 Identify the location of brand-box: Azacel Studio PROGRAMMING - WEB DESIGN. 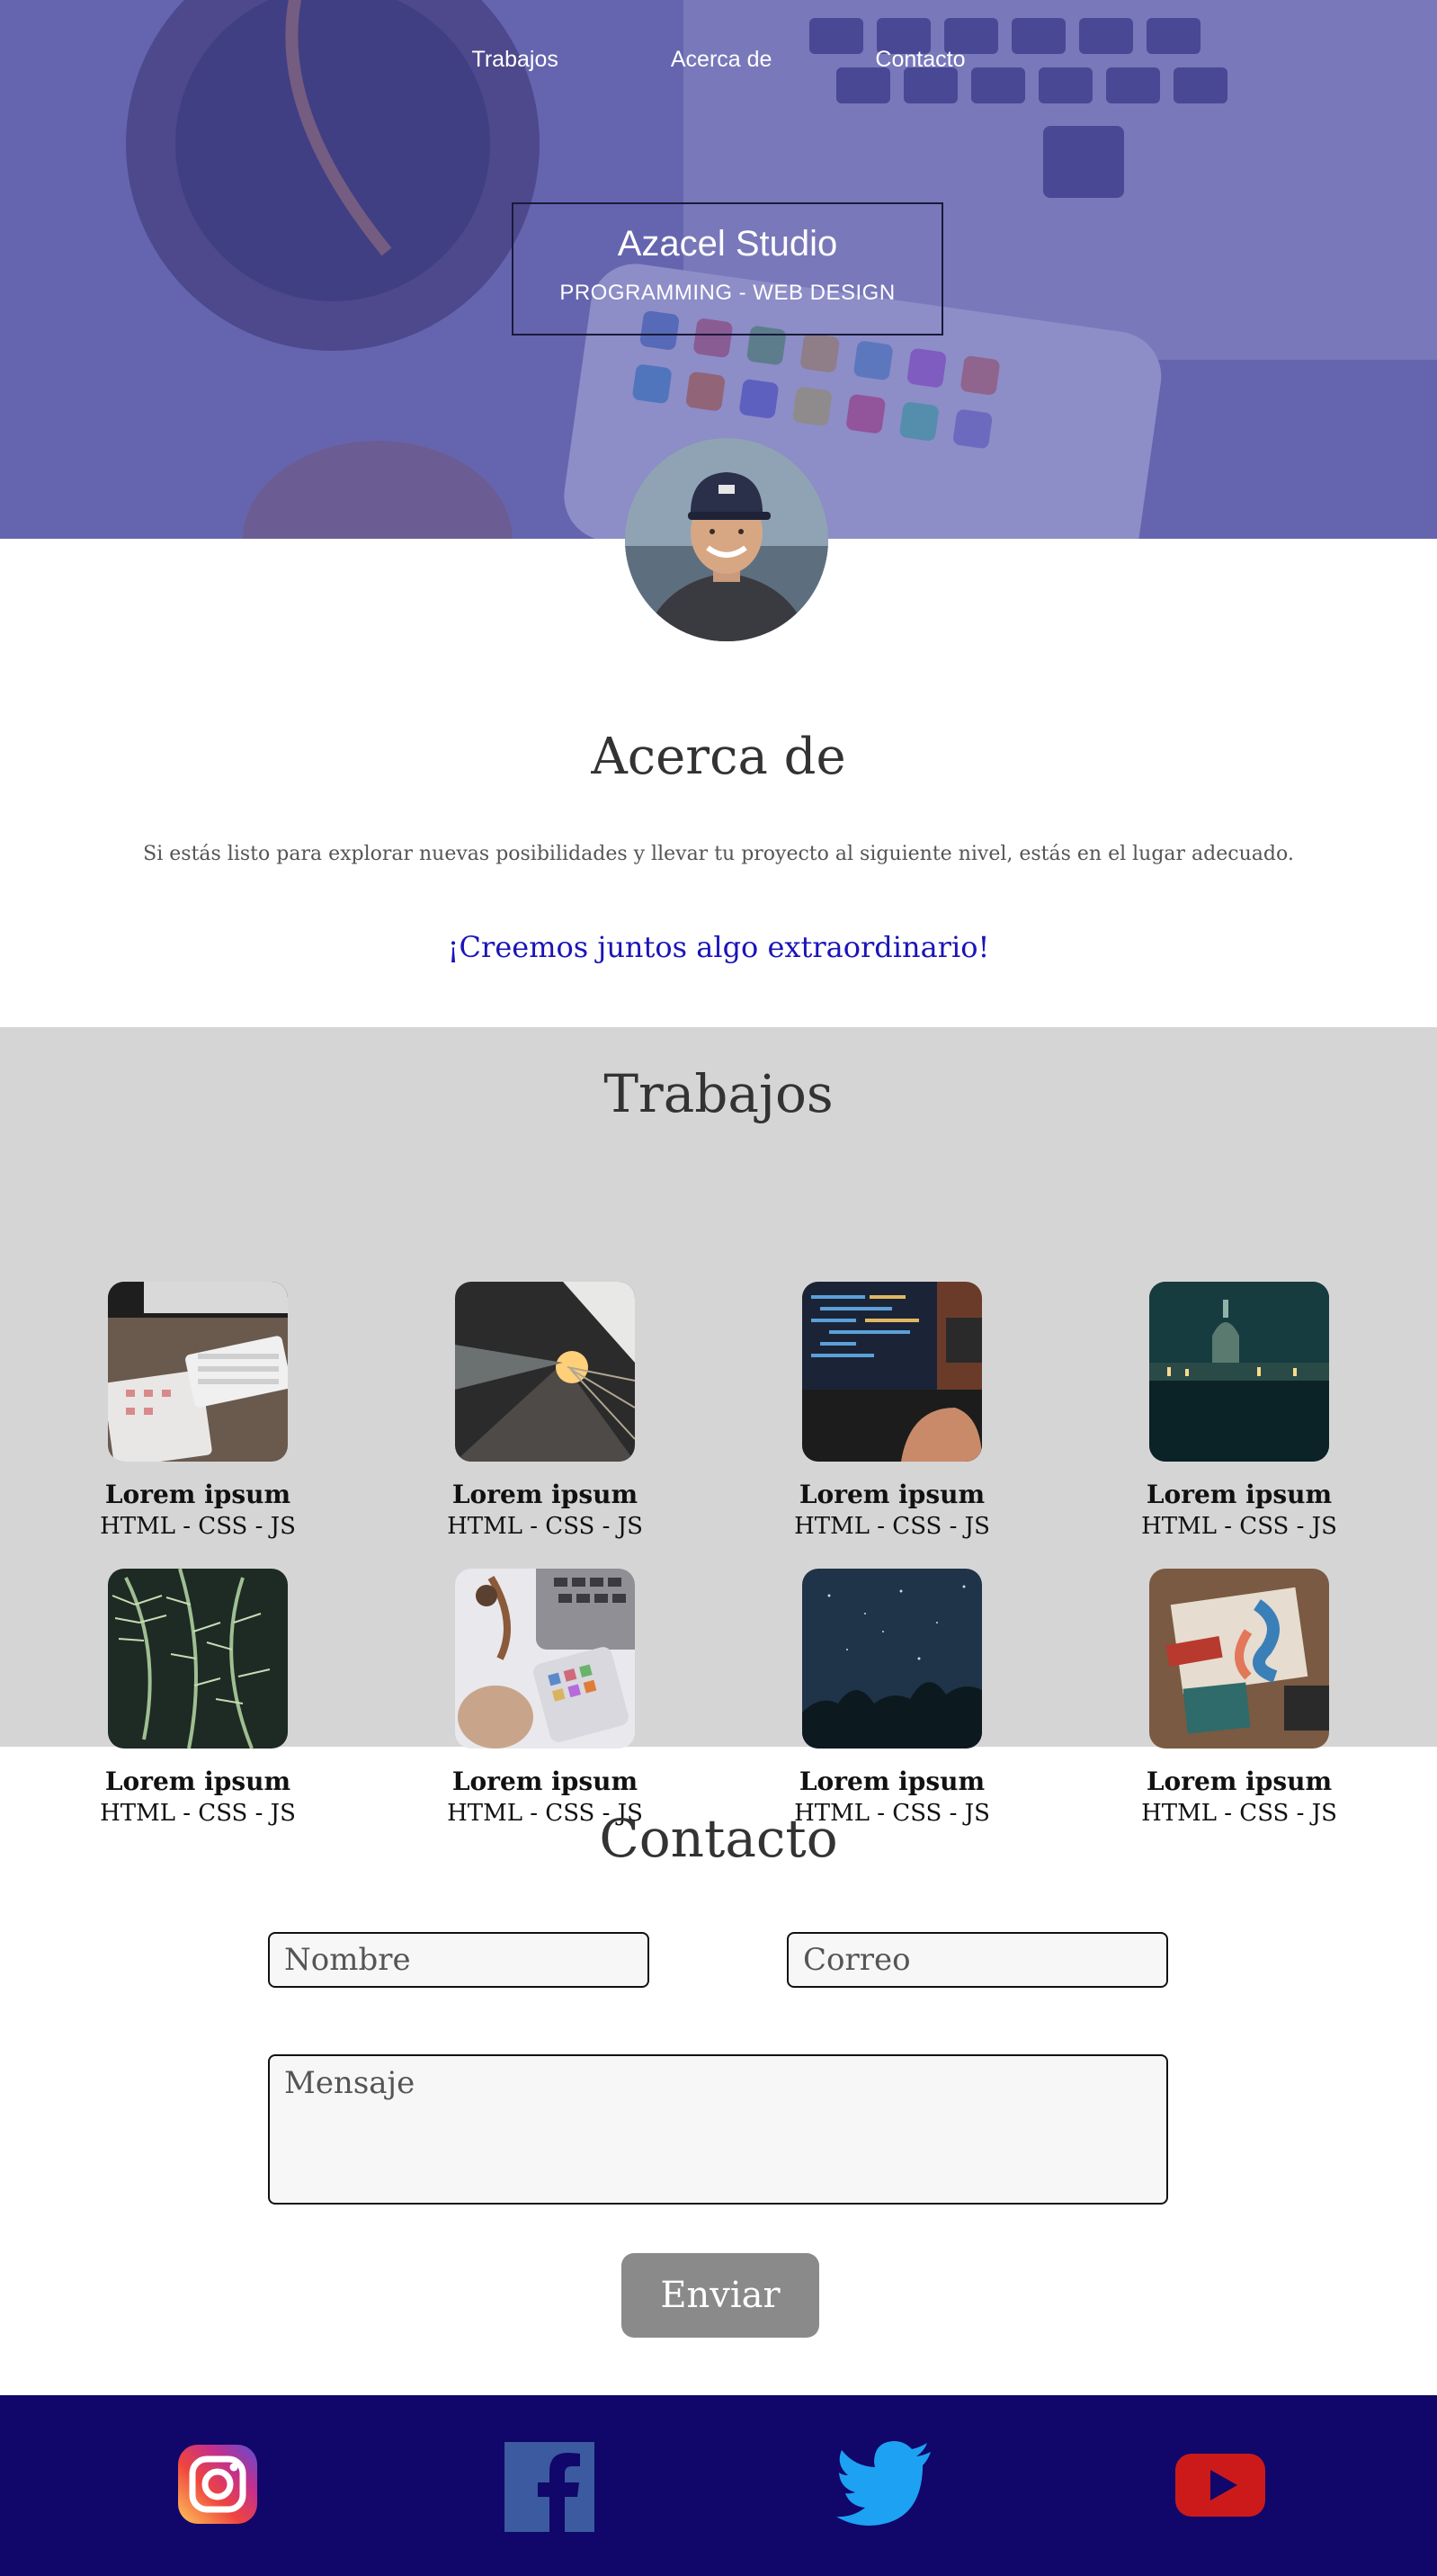
(727, 268).